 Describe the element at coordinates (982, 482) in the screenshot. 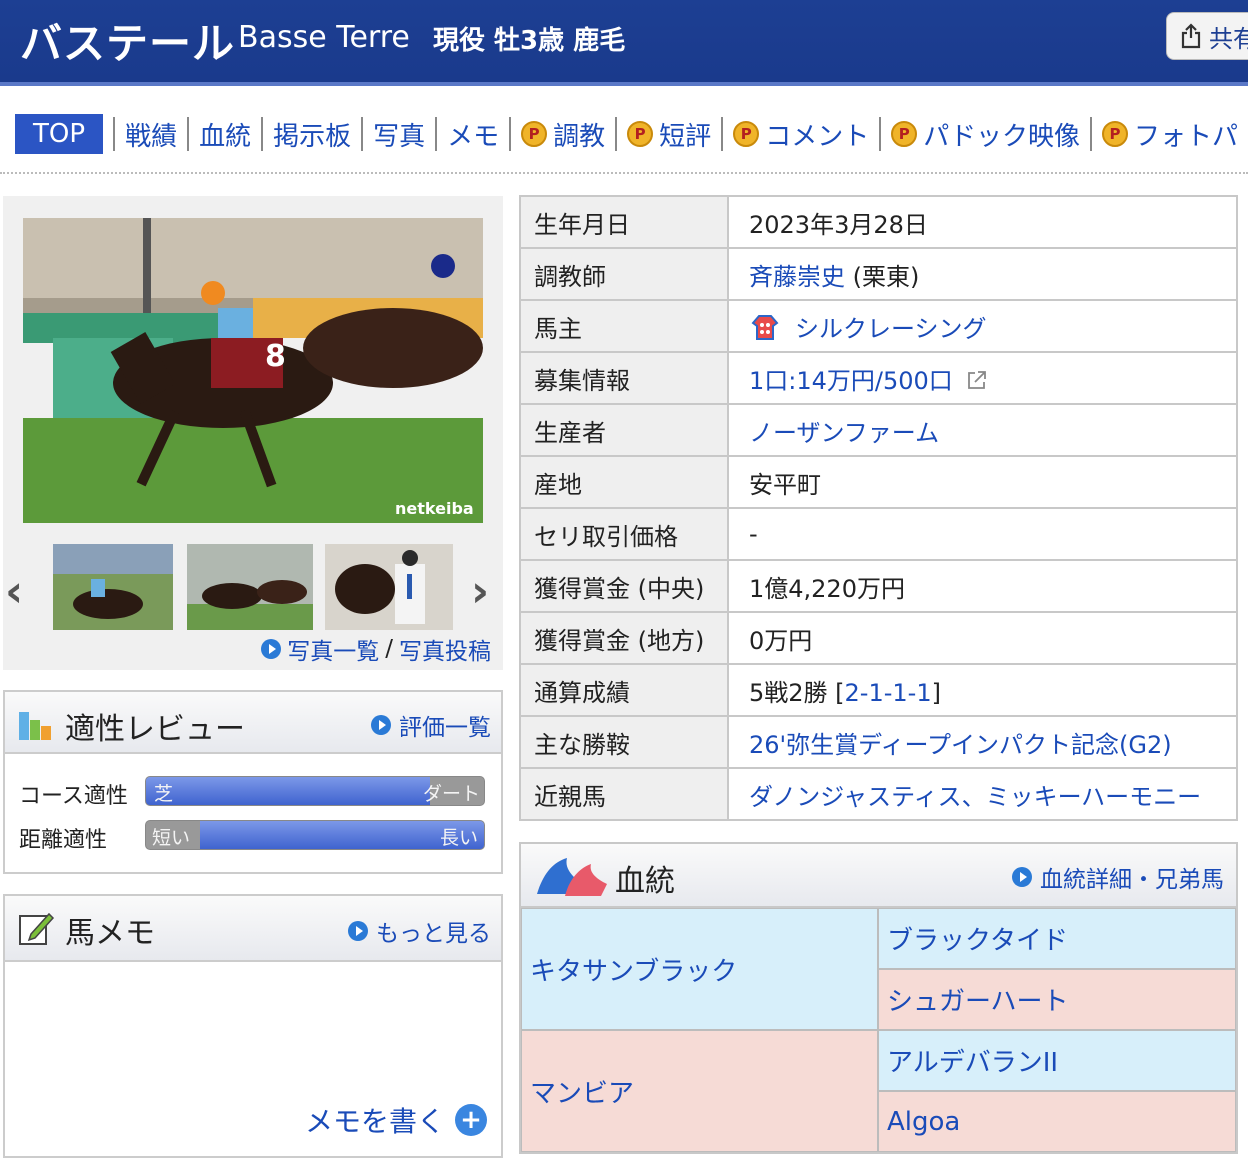

I see `birthplace-value: 安平町` at that location.